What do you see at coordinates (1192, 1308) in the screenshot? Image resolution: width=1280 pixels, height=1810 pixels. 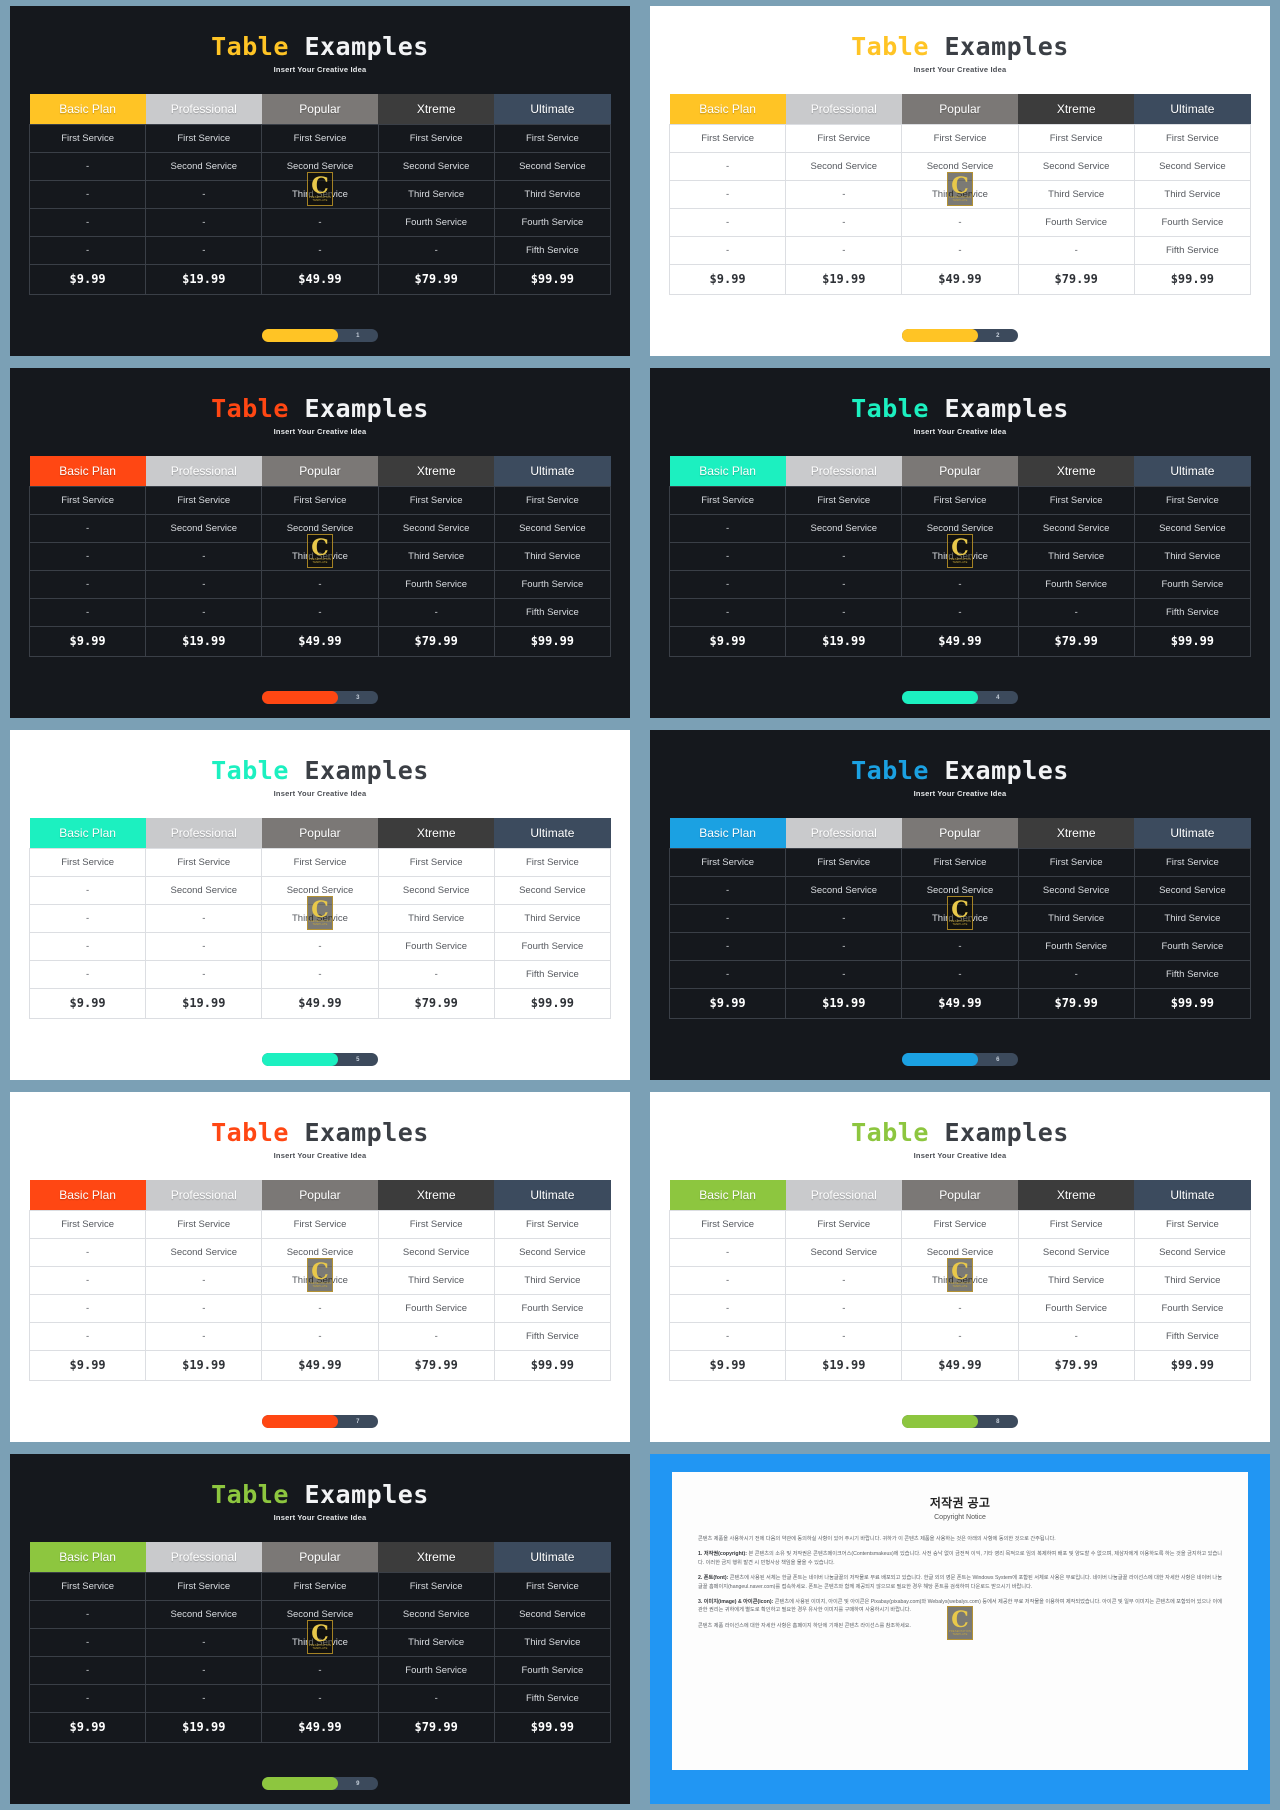 I see `table-cell-r3c4: Fourth Service` at bounding box center [1192, 1308].